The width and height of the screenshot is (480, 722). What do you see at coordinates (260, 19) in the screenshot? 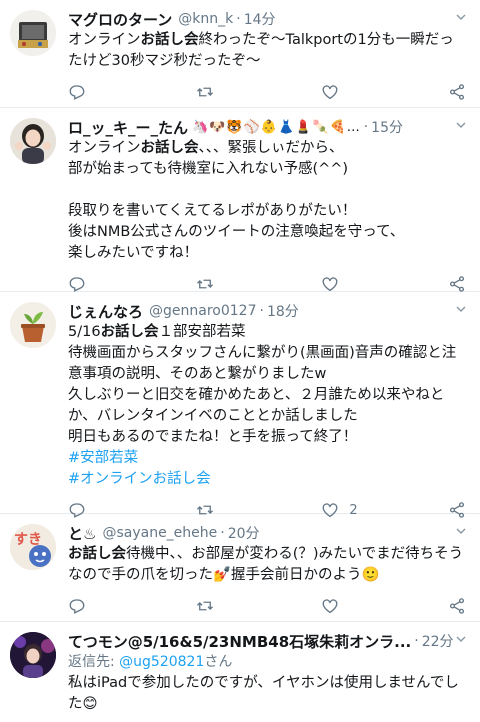
I see `timestamp: 14分` at bounding box center [260, 19].